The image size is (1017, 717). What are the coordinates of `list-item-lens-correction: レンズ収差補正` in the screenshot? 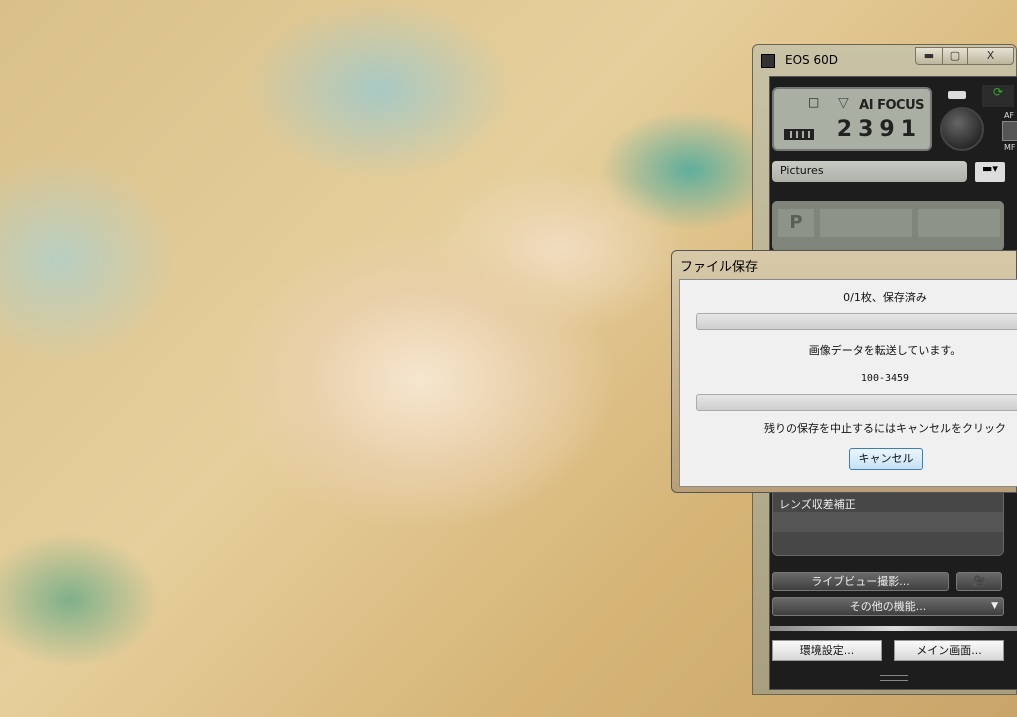 It's located at (888, 504).